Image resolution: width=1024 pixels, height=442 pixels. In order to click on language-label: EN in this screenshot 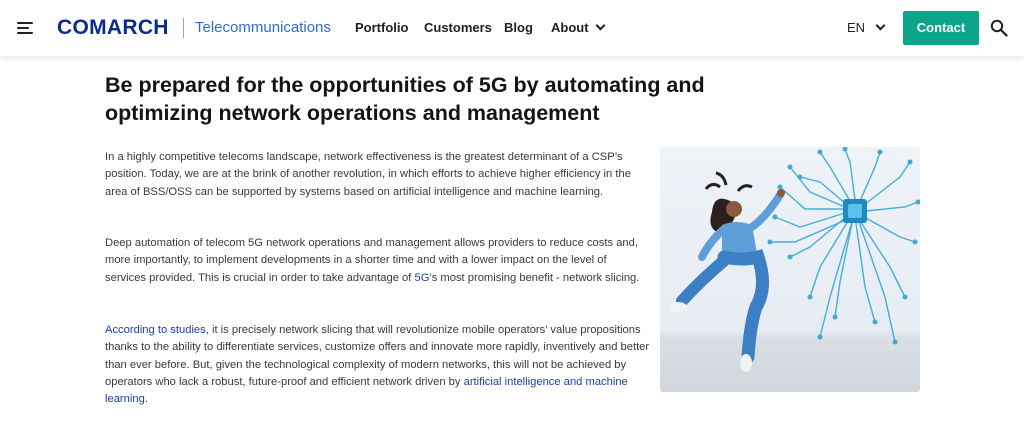, I will do `click(856, 27)`.